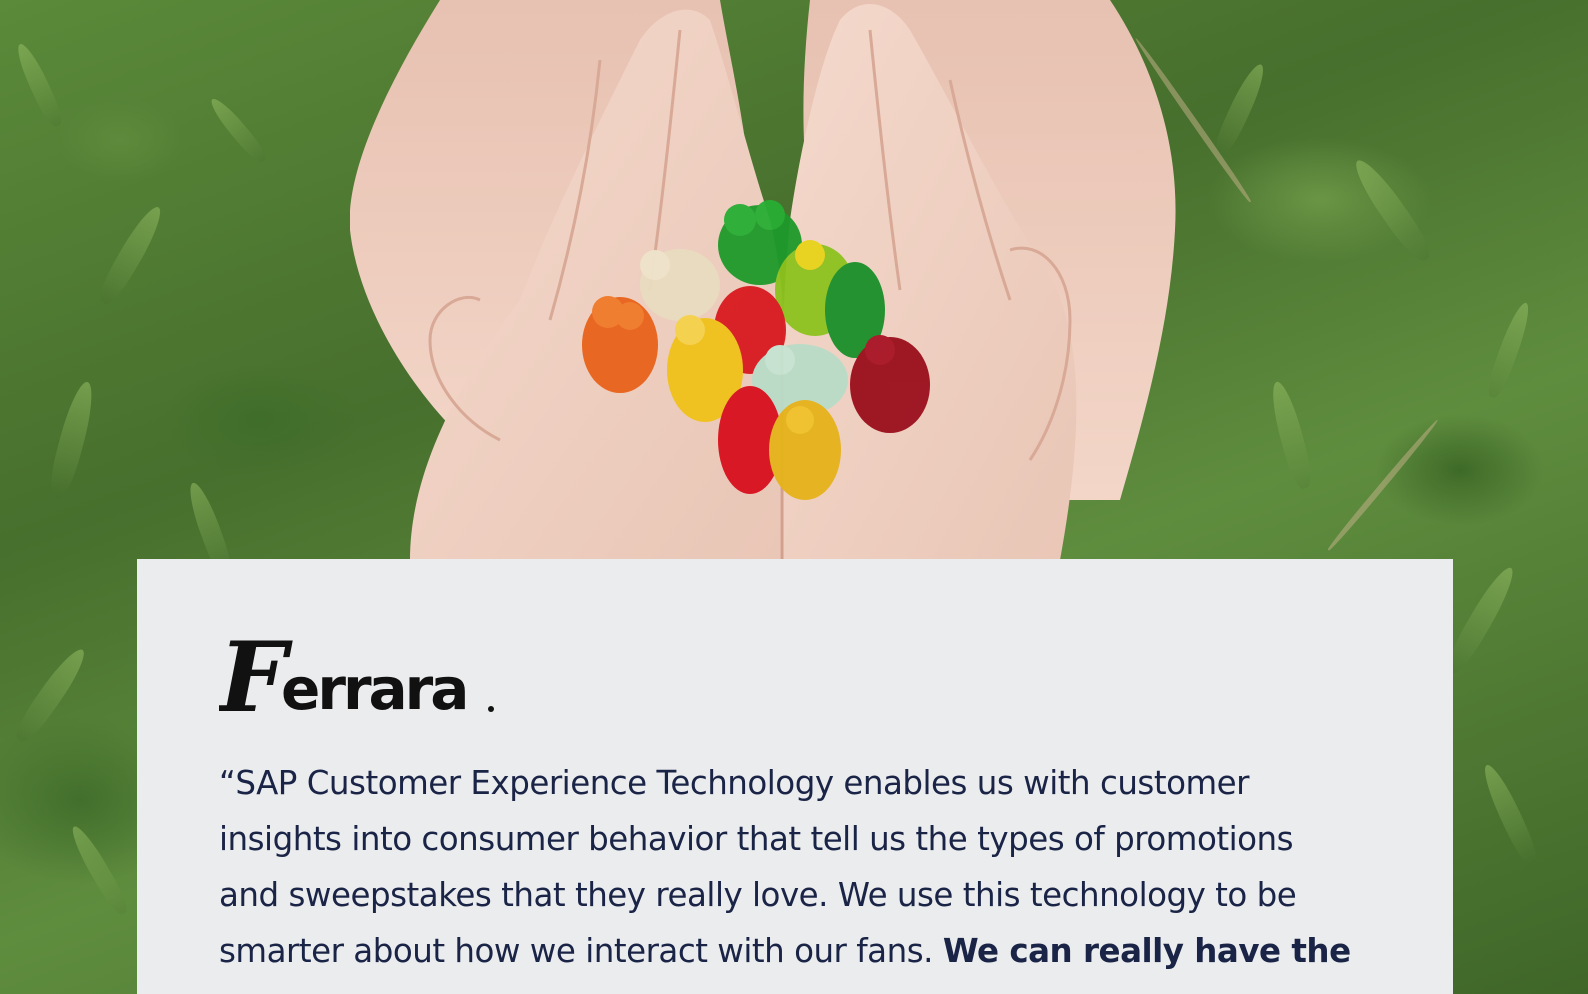  I want to click on dry-twig, so click(1383, 485).